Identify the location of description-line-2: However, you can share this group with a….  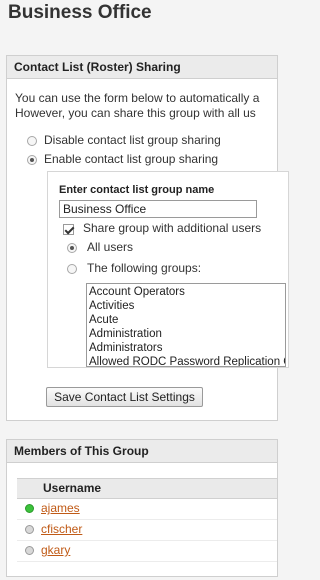
(135, 113).